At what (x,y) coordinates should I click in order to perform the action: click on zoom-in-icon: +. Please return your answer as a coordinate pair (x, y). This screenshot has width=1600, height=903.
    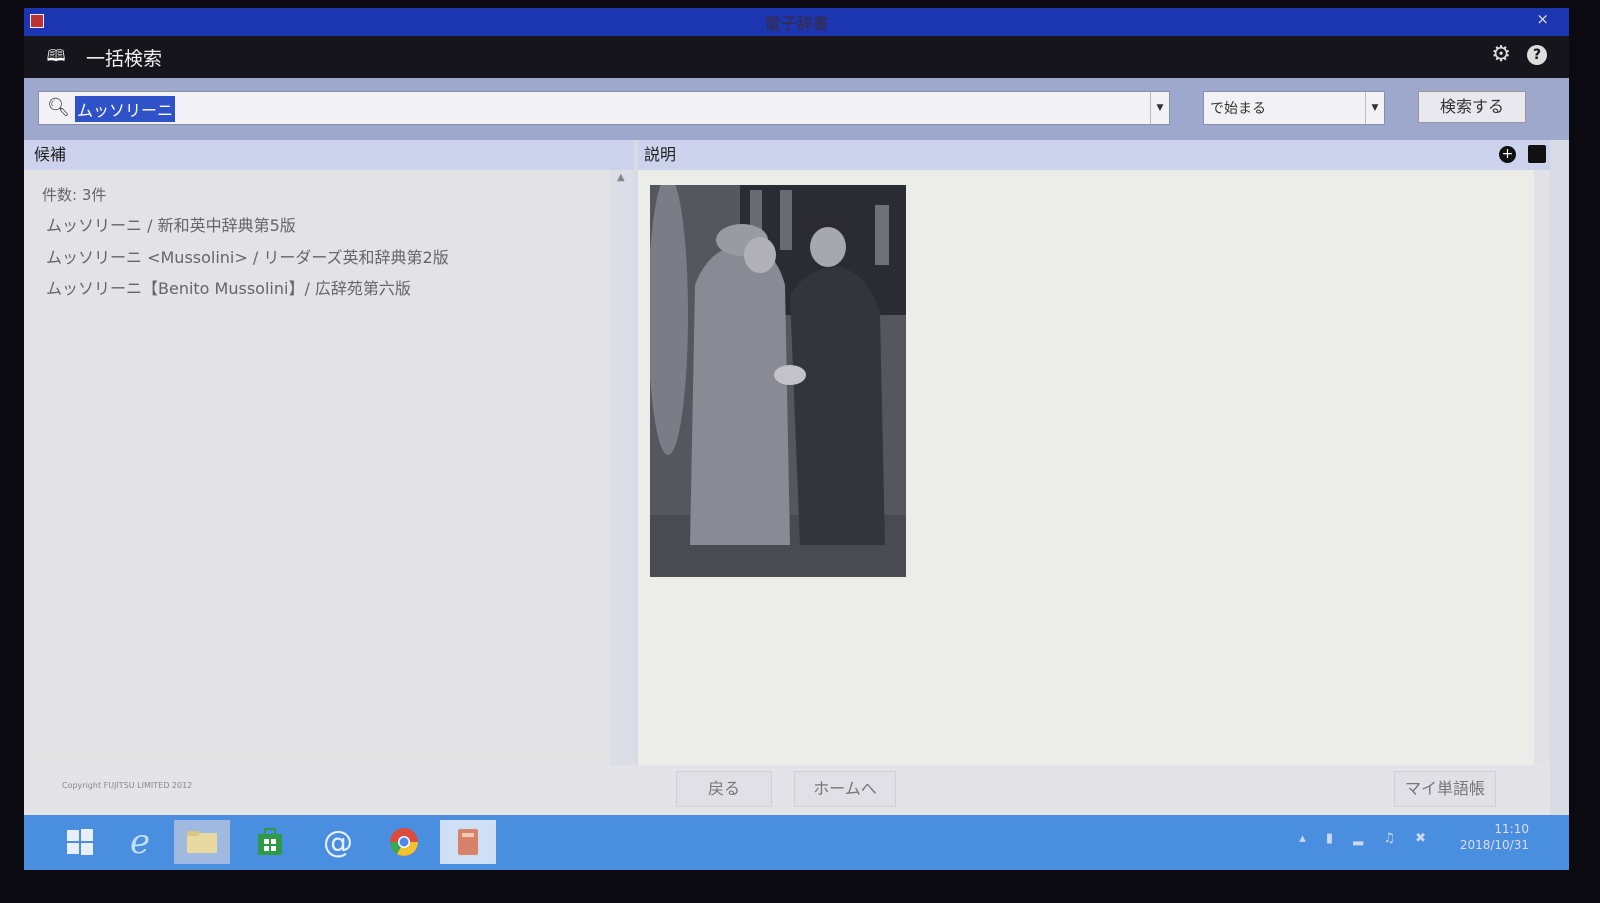
    Looking at the image, I should click on (1507, 154).